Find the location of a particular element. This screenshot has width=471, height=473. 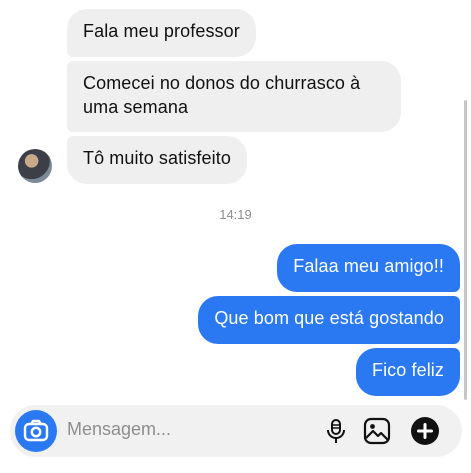

outgoing-message: Que bom que está gostando is located at coordinates (329, 320).